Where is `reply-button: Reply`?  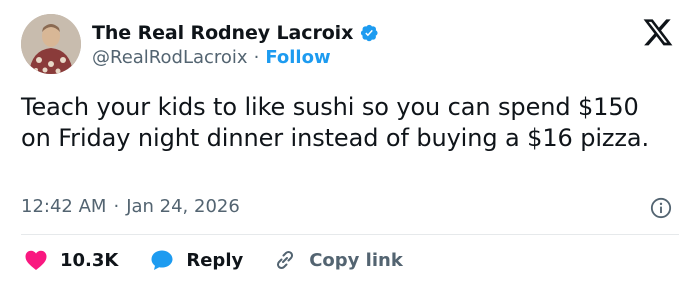 reply-button: Reply is located at coordinates (196, 260).